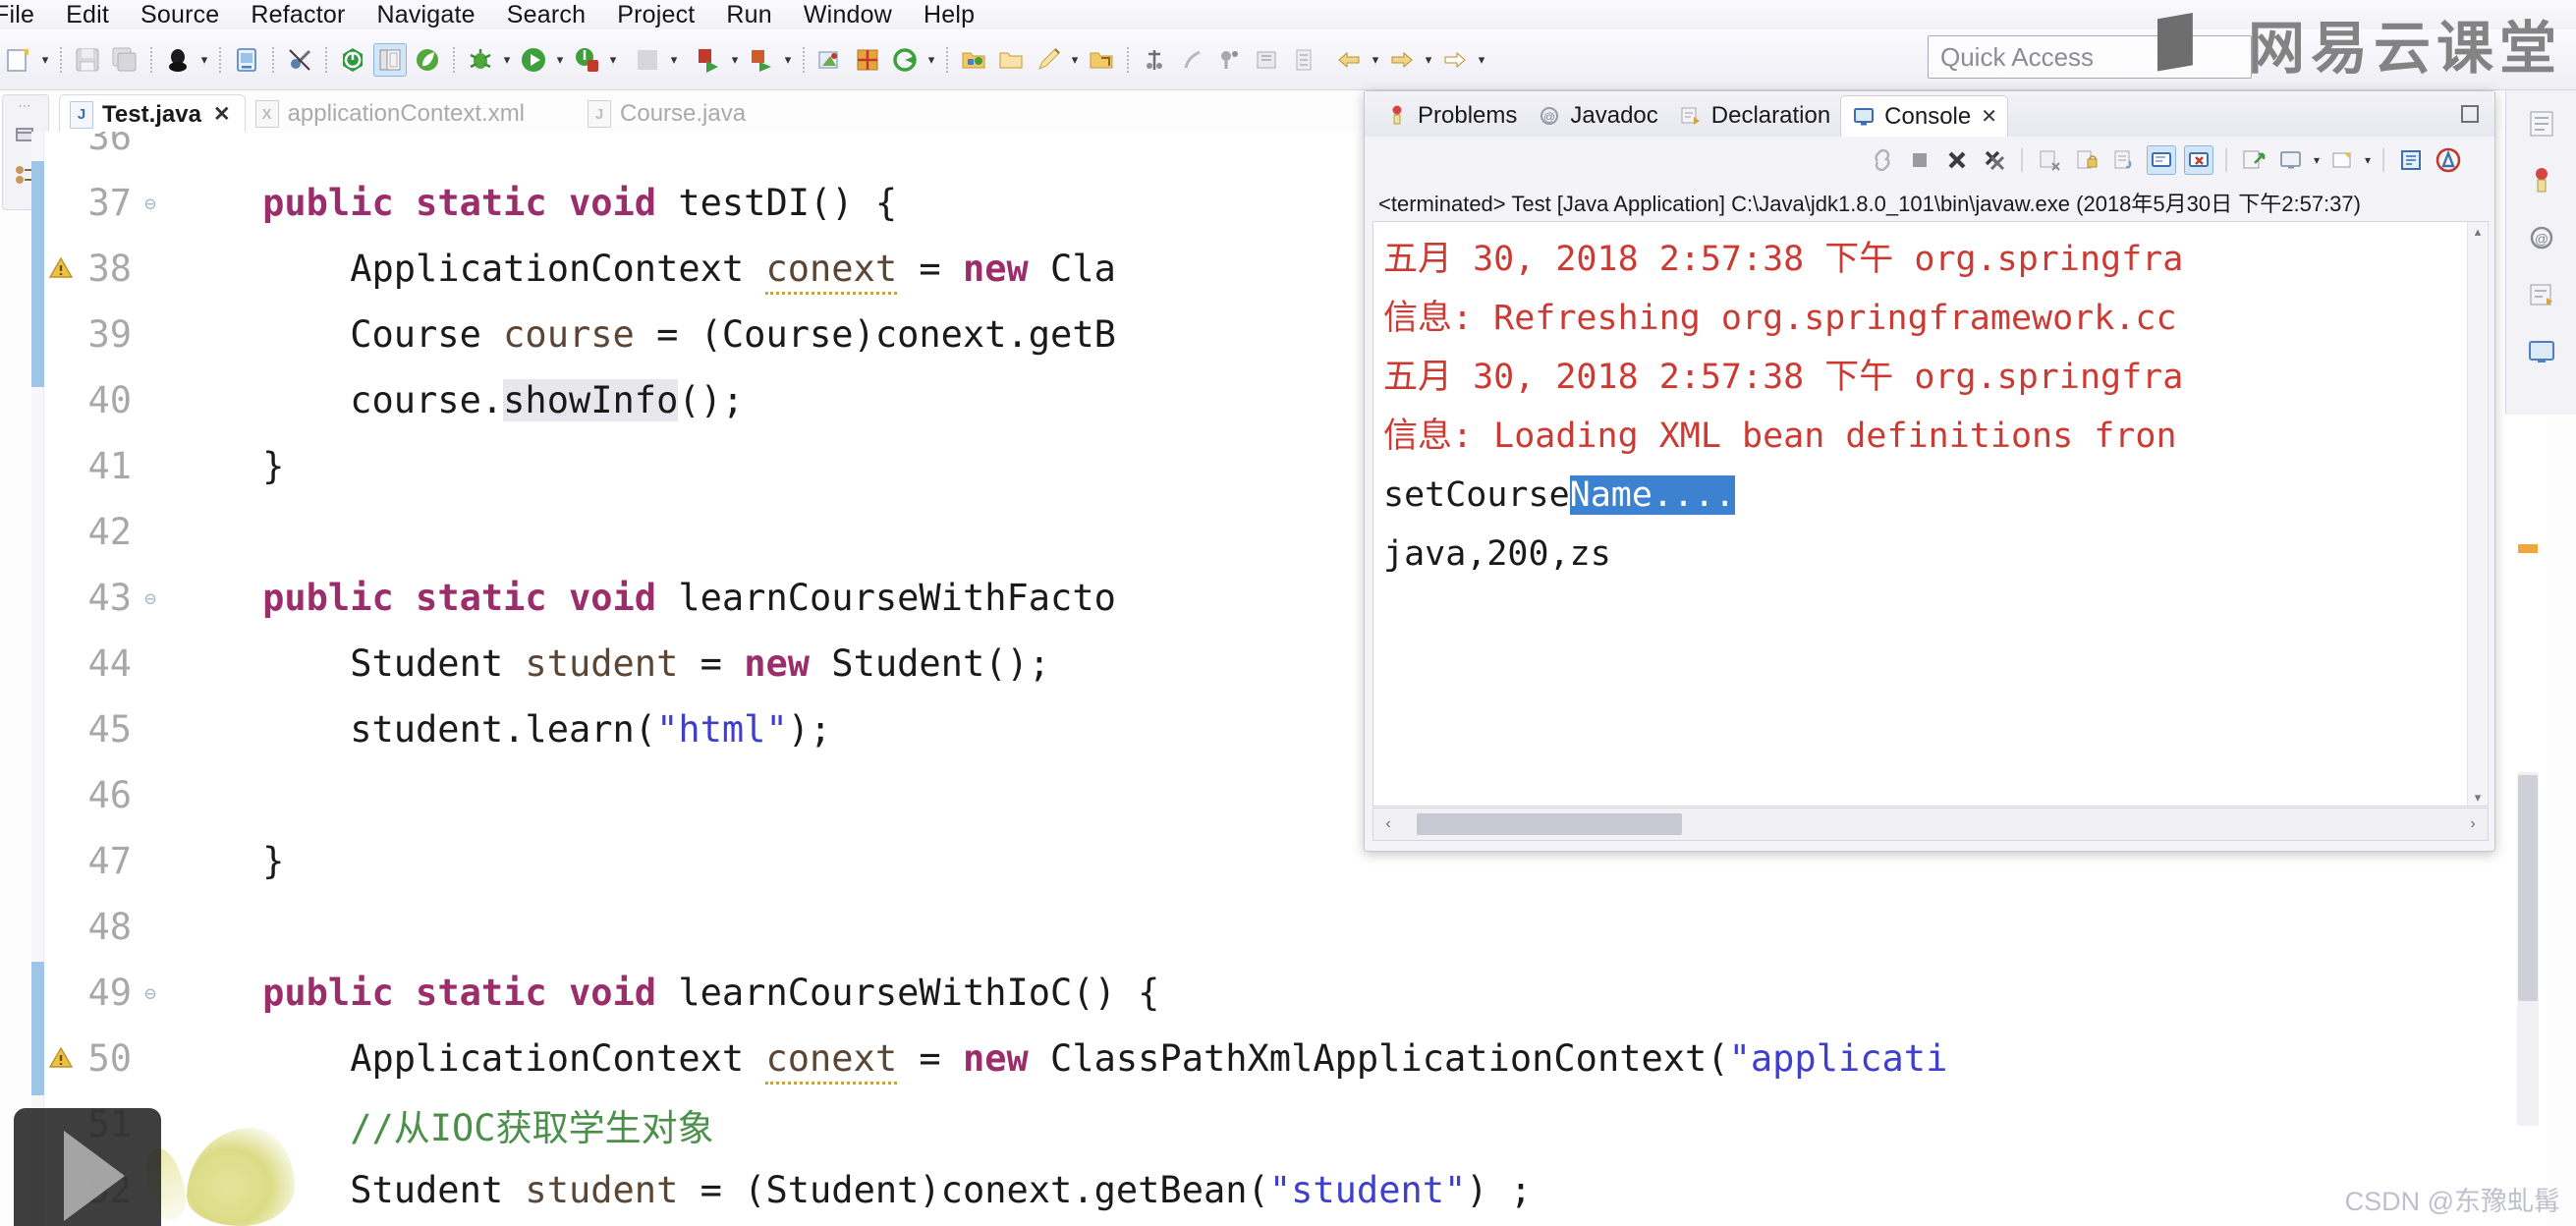 The height and width of the screenshot is (1226, 2576). I want to click on show-console-stderr-icon, so click(2198, 160).